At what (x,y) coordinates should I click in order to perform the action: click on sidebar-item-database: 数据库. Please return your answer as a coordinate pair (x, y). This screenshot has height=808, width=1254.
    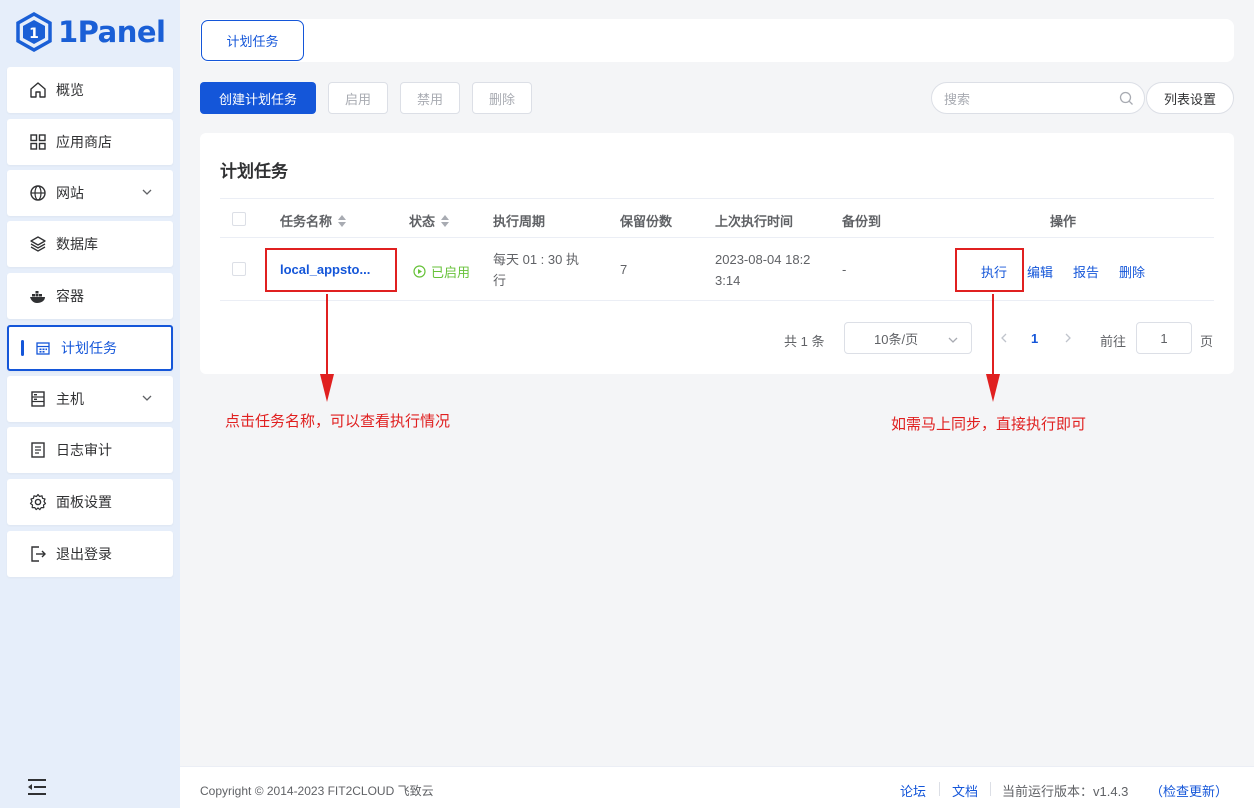
    Looking at the image, I should click on (90, 244).